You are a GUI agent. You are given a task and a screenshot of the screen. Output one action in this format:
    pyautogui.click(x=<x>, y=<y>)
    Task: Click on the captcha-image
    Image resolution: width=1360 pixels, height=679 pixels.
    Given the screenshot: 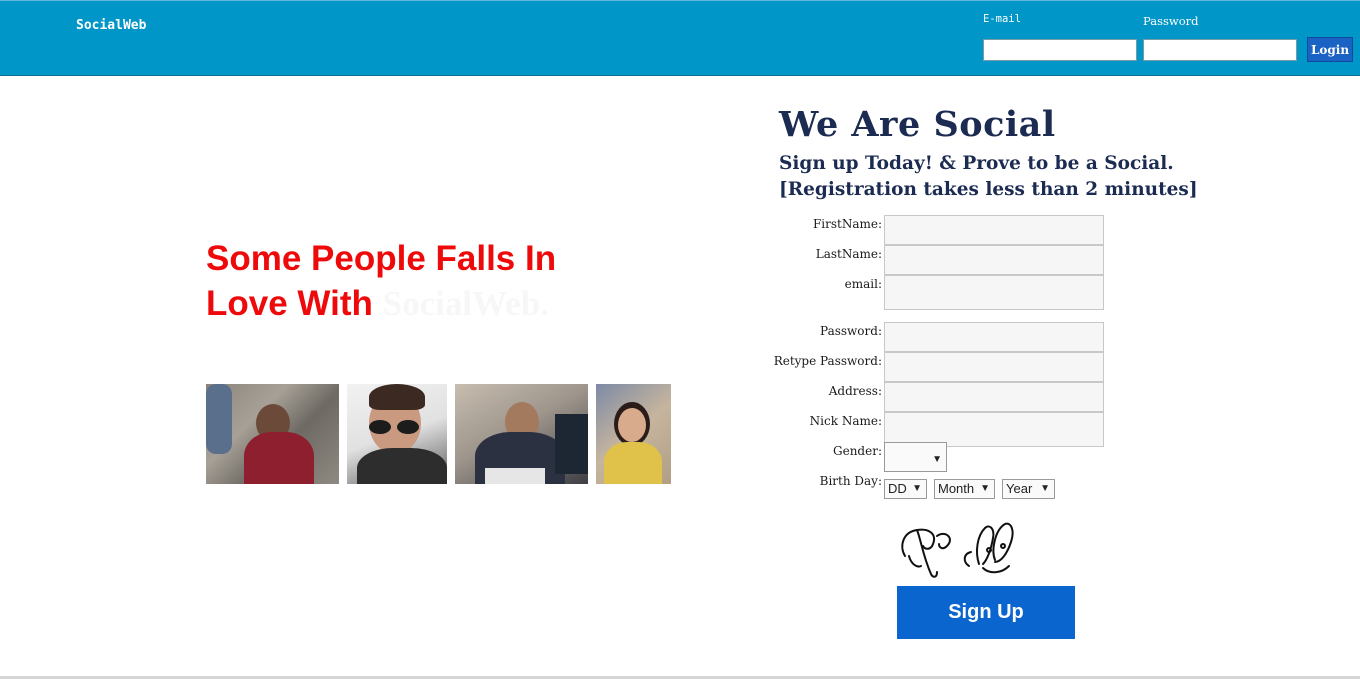 What is the action you would take?
    pyautogui.click(x=957, y=550)
    